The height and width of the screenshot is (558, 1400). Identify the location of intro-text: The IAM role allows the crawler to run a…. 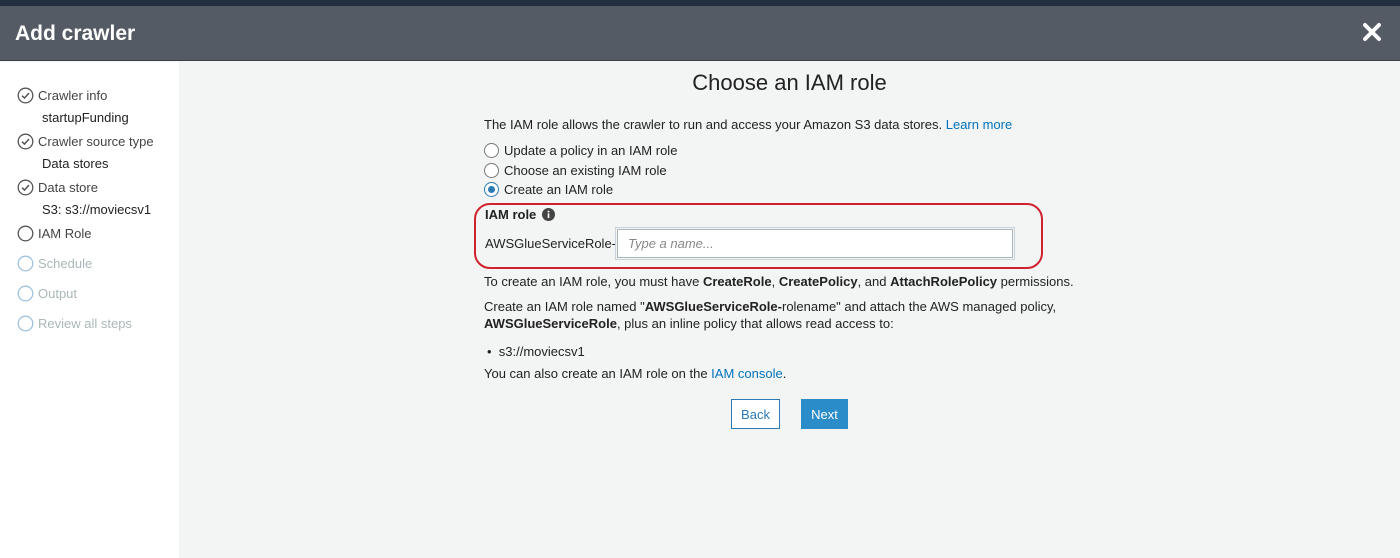
(748, 124).